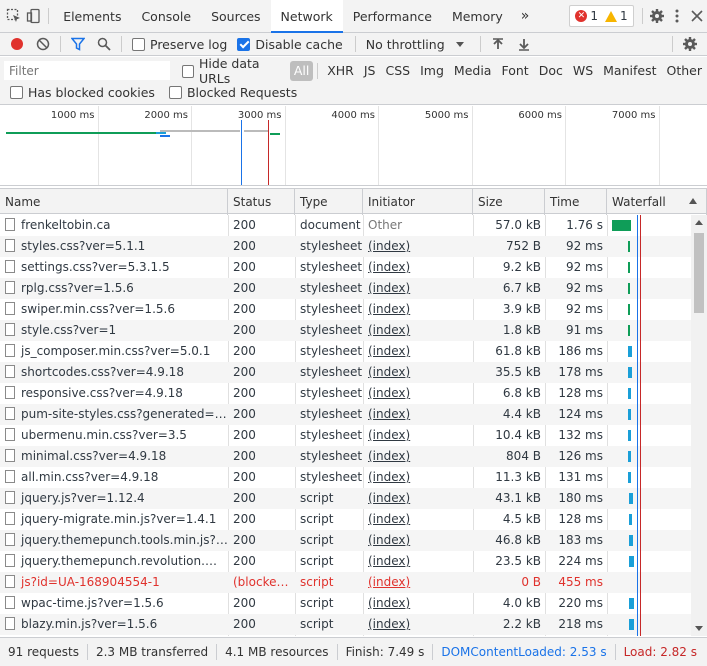  Describe the element at coordinates (498, 44) in the screenshot. I see `import-har-button` at that location.